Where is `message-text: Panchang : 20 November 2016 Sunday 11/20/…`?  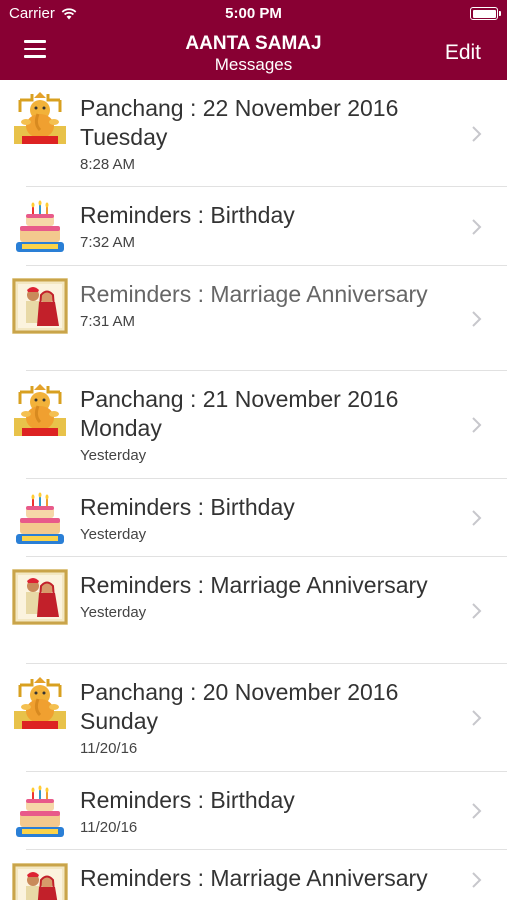
message-text: Panchang : 20 November 2016 Sunday 11/20/… is located at coordinates (263, 717).